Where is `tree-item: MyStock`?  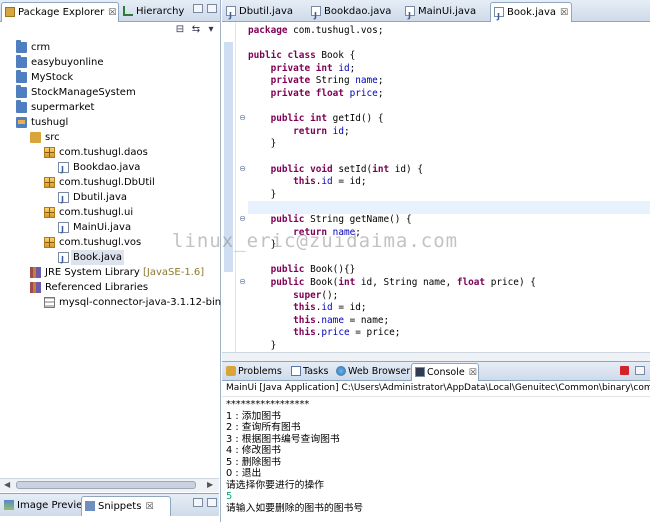 tree-item: MyStock is located at coordinates (109, 77).